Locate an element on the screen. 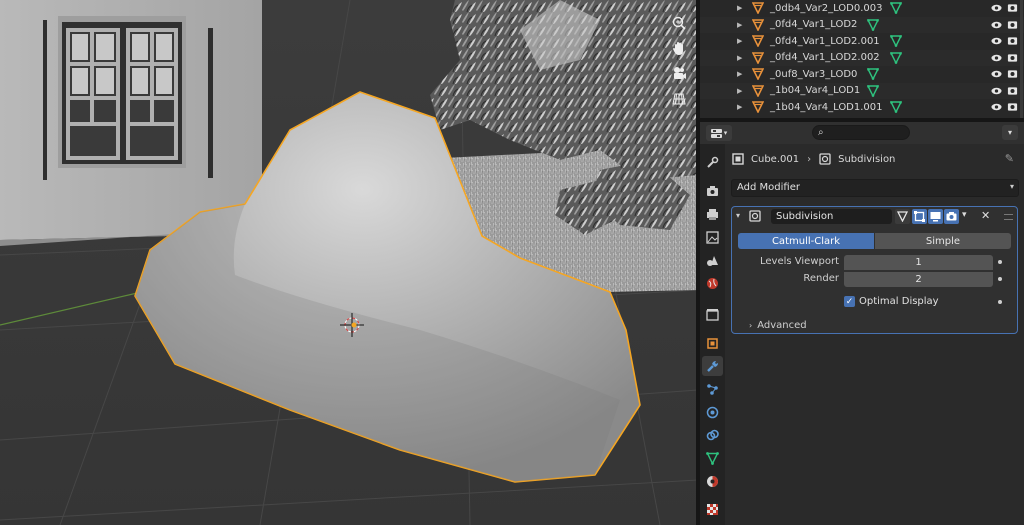 The width and height of the screenshot is (1024, 525). hand-icon is located at coordinates (679, 48).